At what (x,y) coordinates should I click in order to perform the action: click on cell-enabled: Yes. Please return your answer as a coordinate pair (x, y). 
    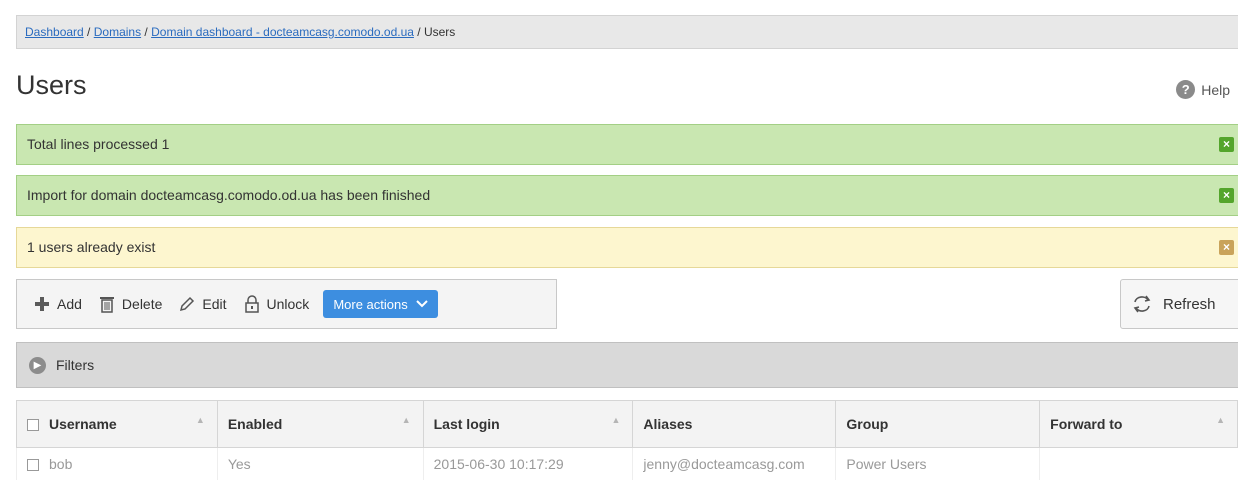
    Looking at the image, I should click on (320, 463).